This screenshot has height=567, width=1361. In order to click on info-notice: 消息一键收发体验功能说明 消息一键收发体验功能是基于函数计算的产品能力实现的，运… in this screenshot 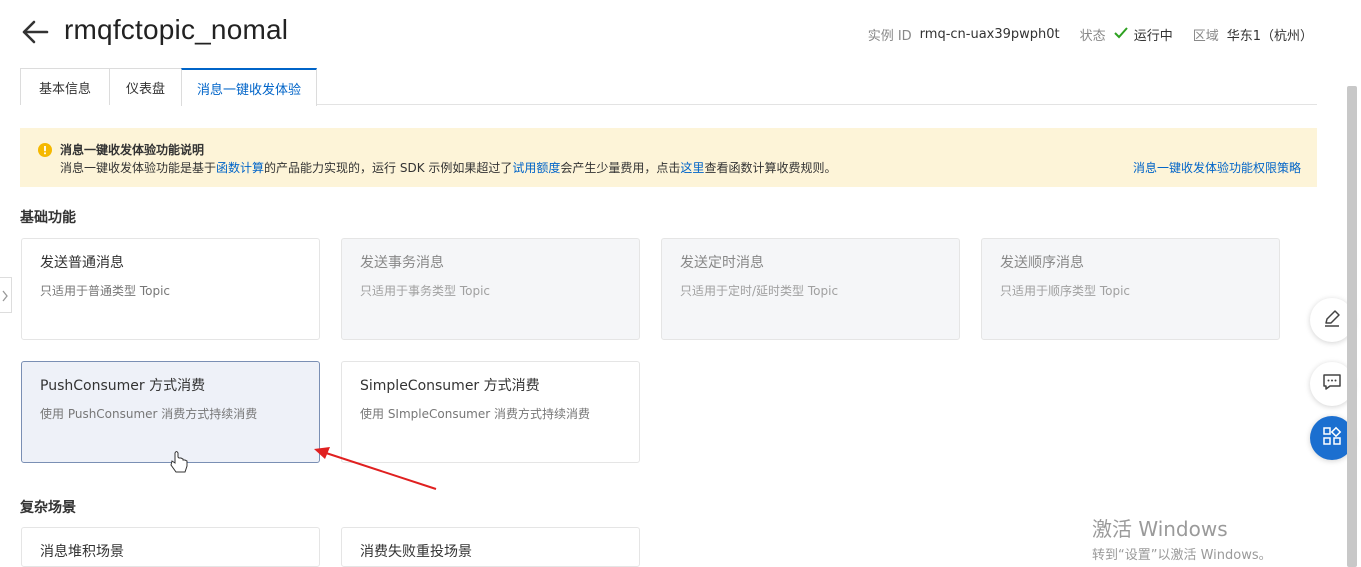, I will do `click(668, 157)`.